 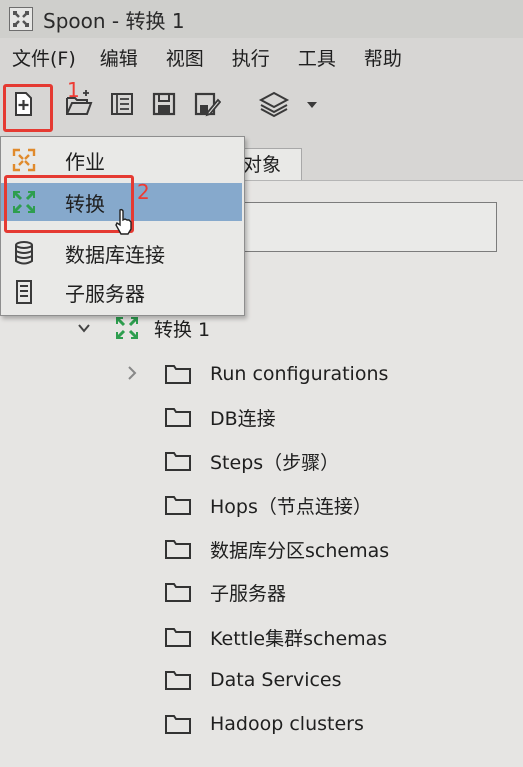 I want to click on tree-item-db-connections: DB连接, so click(x=220, y=417).